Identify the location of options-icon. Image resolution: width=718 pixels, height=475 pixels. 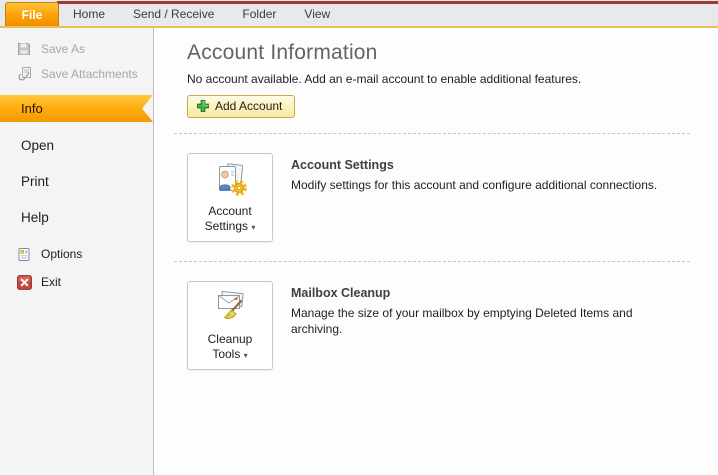
(24, 254).